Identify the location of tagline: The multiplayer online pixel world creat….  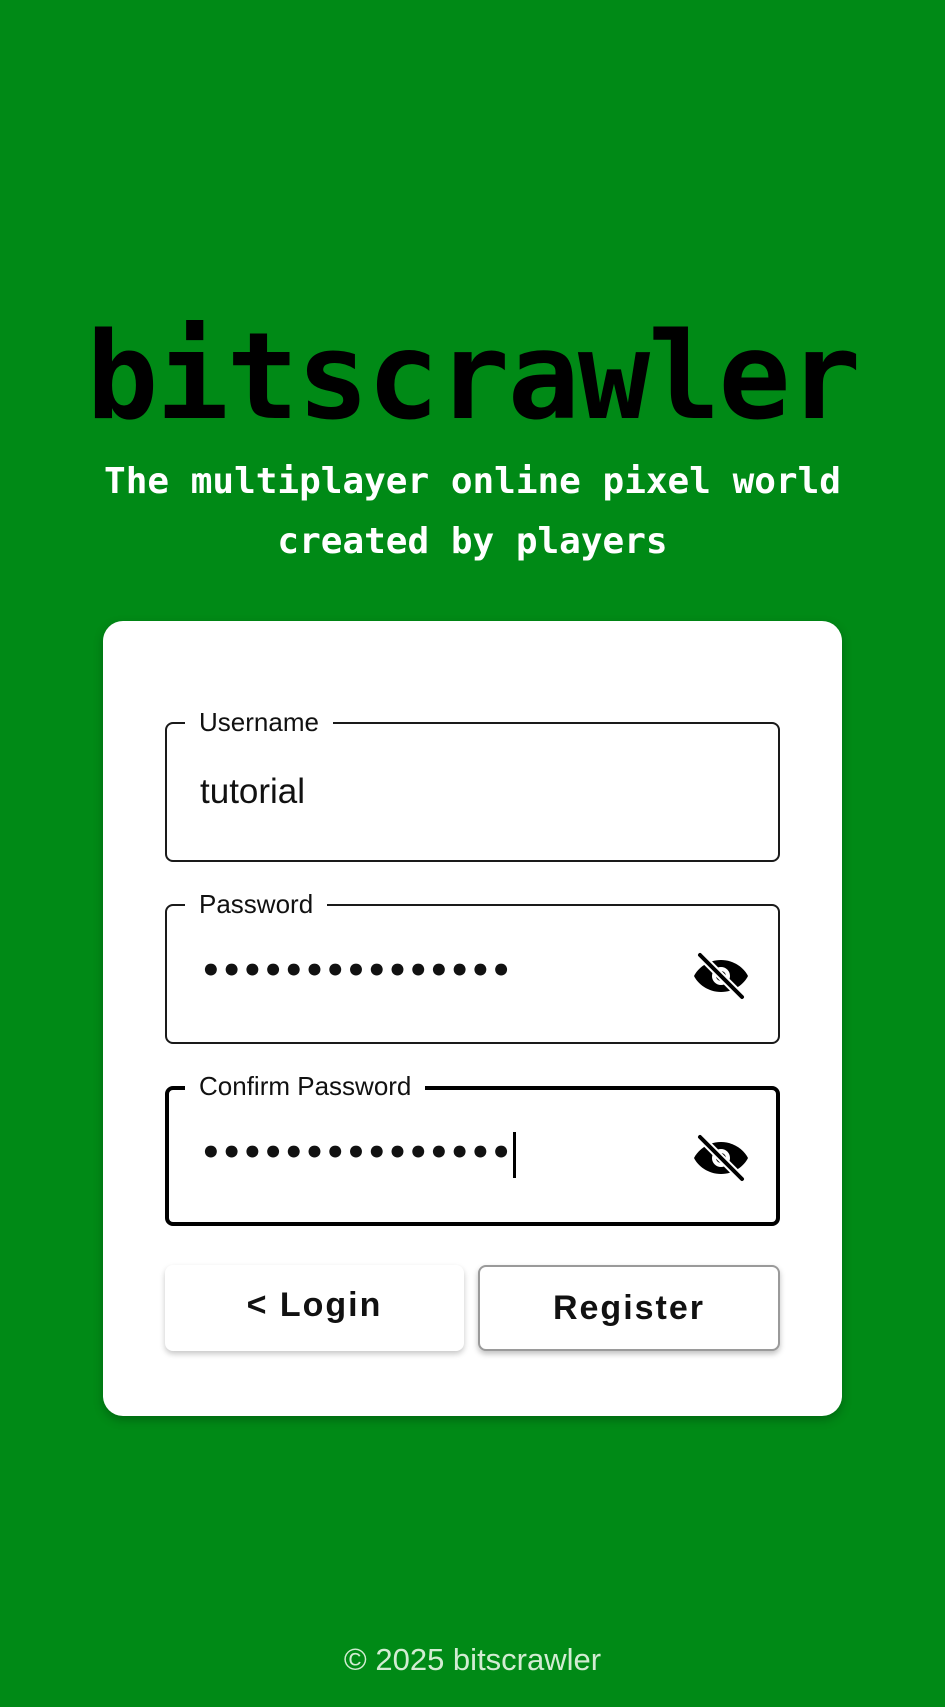
(472, 512).